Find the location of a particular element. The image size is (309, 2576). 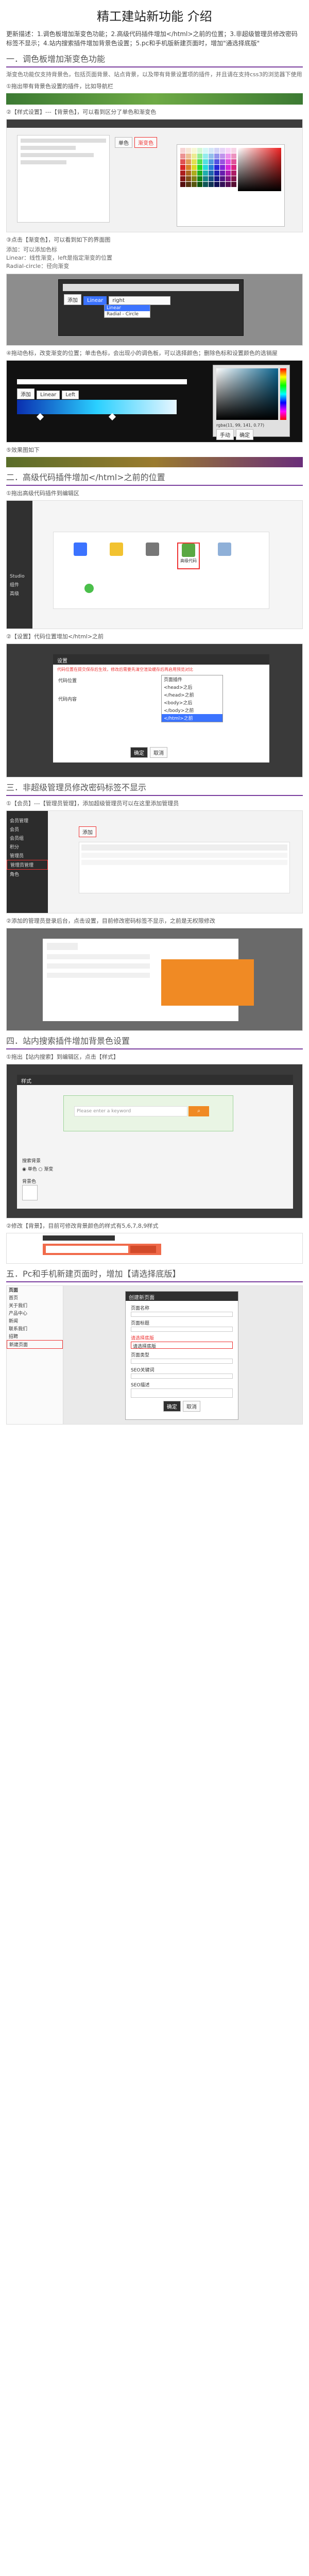

menu-item: 组件 is located at coordinates (19, 584).